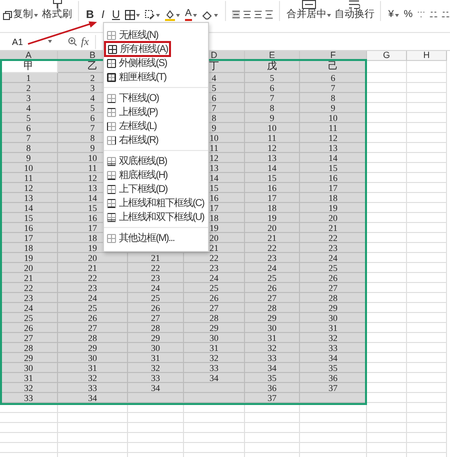  Describe the element at coordinates (408, 15) in the screenshot. I see `percent-button: %` at that location.